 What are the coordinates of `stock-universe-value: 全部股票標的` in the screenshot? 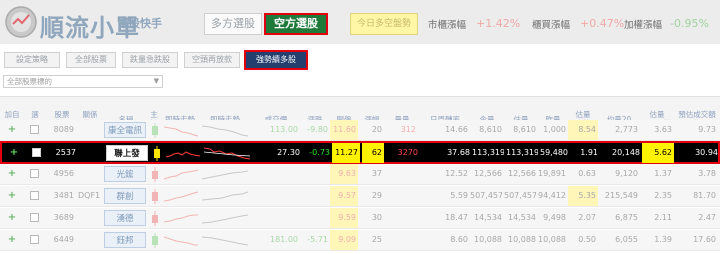 It's located at (29, 81).